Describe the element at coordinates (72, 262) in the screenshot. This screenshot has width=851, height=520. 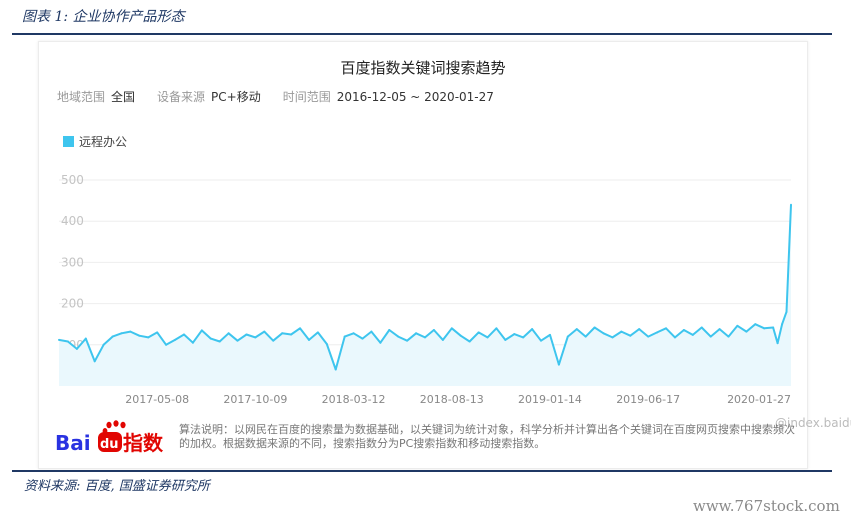
I see `y-tick-label: 300` at that location.